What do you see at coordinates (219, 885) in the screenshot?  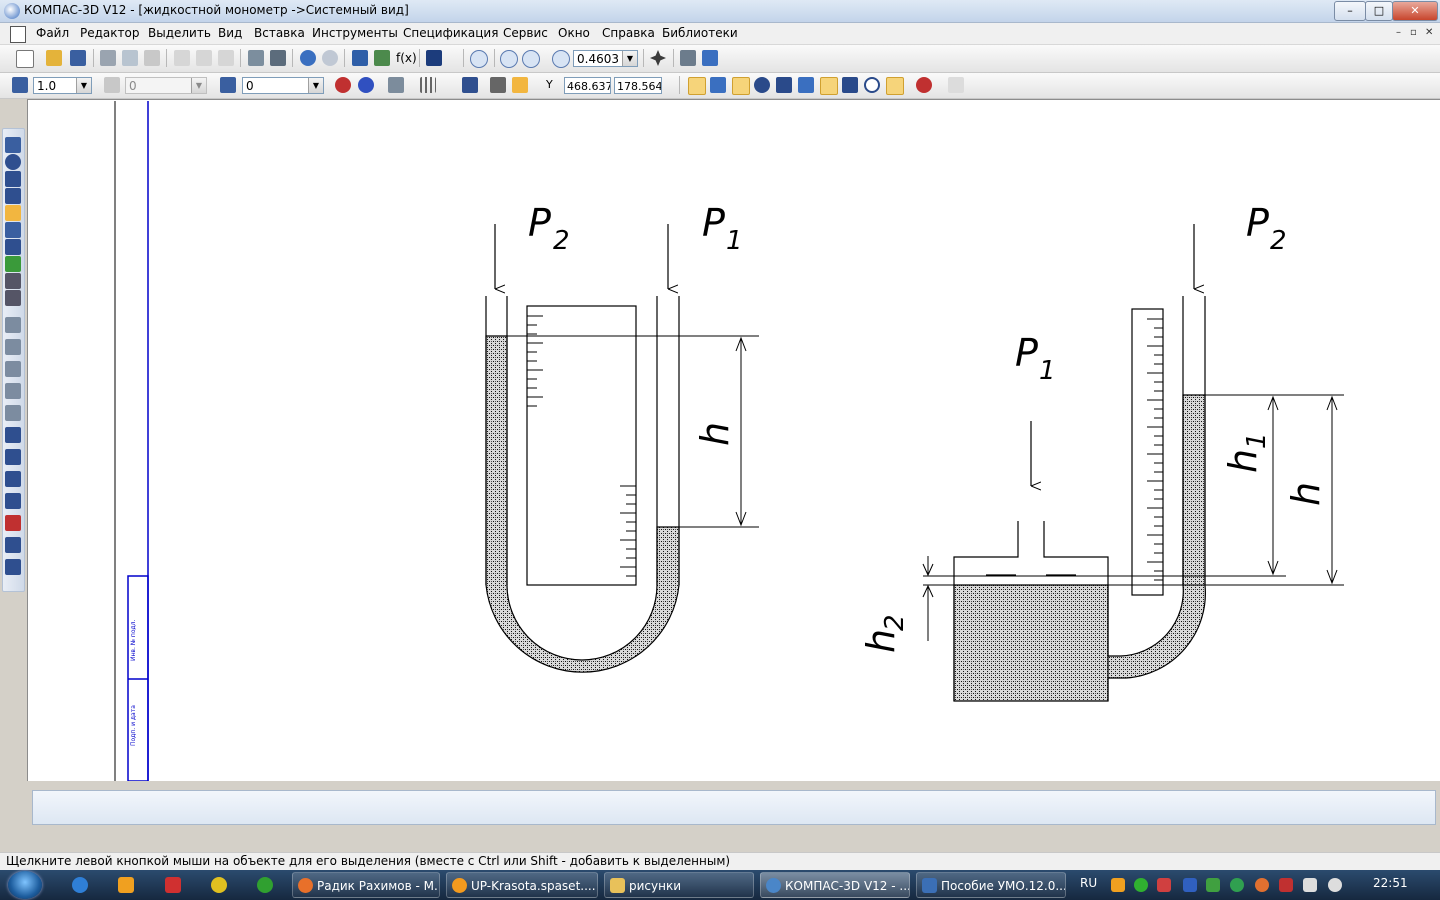 I see `launcher-icon` at bounding box center [219, 885].